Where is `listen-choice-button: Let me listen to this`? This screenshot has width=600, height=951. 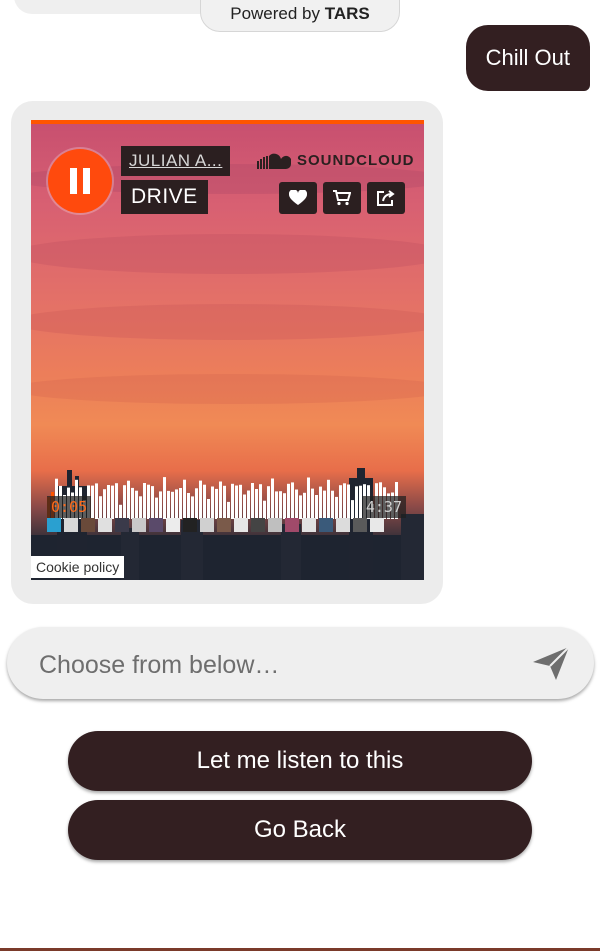
listen-choice-button: Let me listen to this is located at coordinates (300, 761).